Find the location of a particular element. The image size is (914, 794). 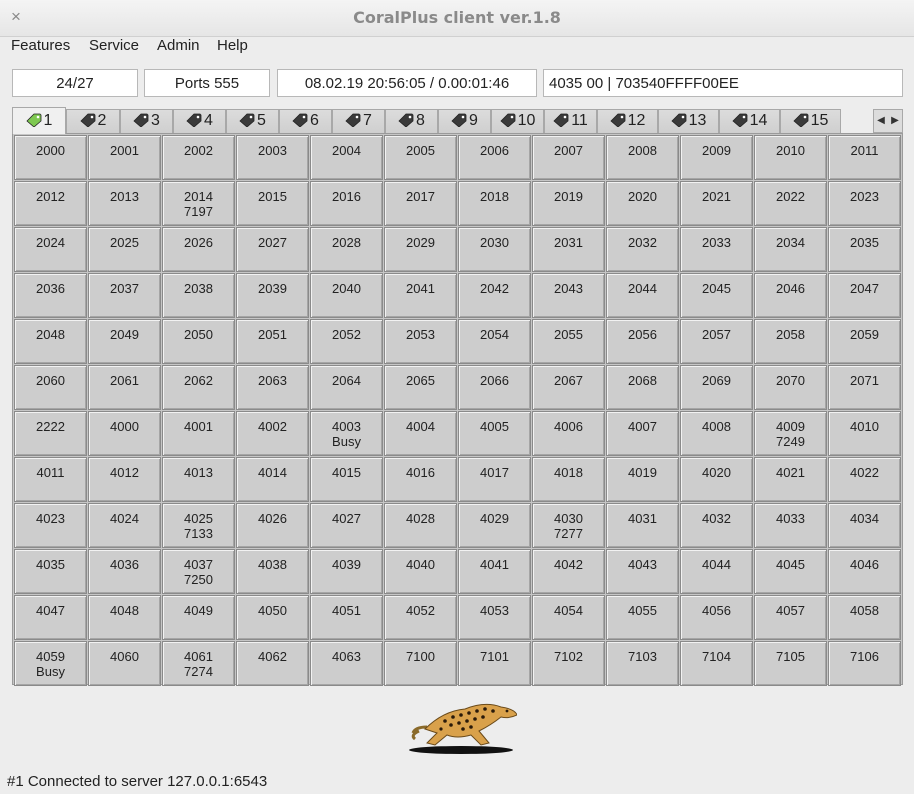

extension-cell-2023: 2023 is located at coordinates (864, 203).